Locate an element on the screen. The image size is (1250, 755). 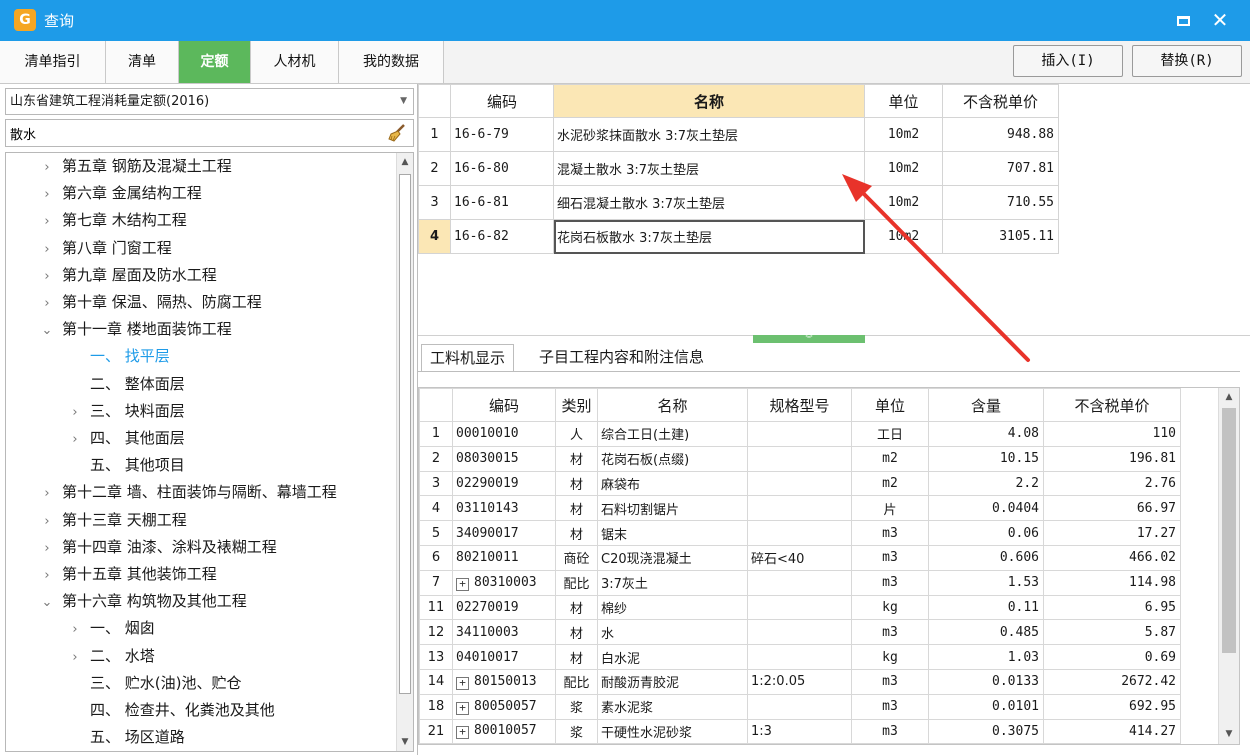
resource-code: 02290019 is located at coordinates (504, 483).